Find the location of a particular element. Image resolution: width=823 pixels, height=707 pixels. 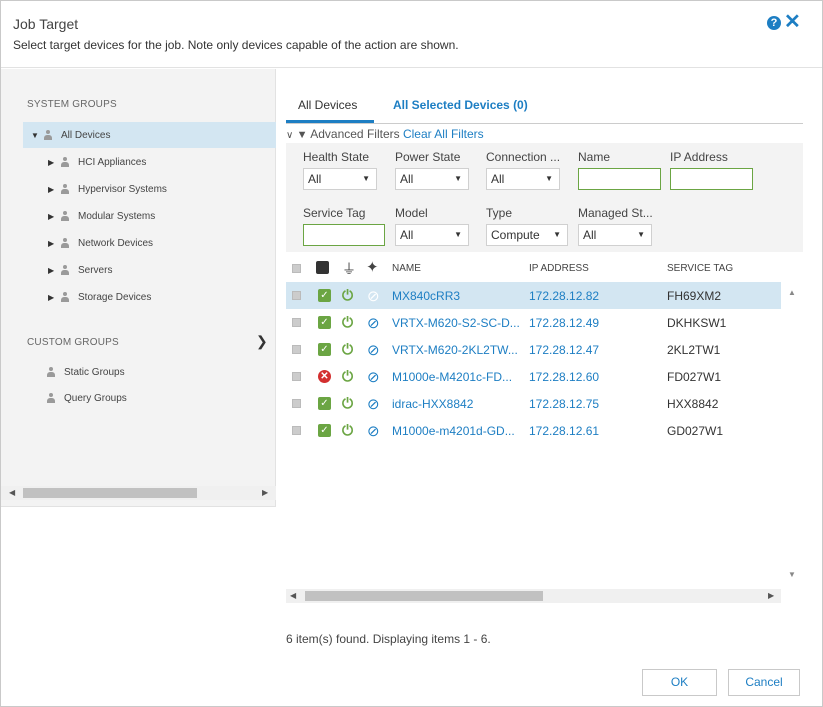

tree-item-static-groups: Static Groups is located at coordinates (85, 372).